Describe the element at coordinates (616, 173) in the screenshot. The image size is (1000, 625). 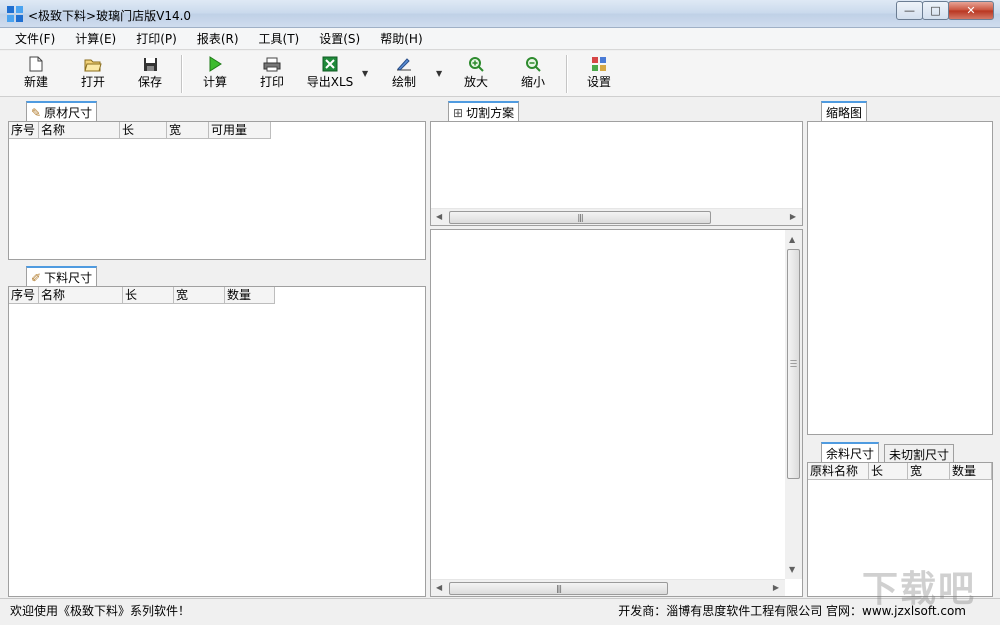
I see `cutting-plan-list: ◀ ||| ▶` at that location.